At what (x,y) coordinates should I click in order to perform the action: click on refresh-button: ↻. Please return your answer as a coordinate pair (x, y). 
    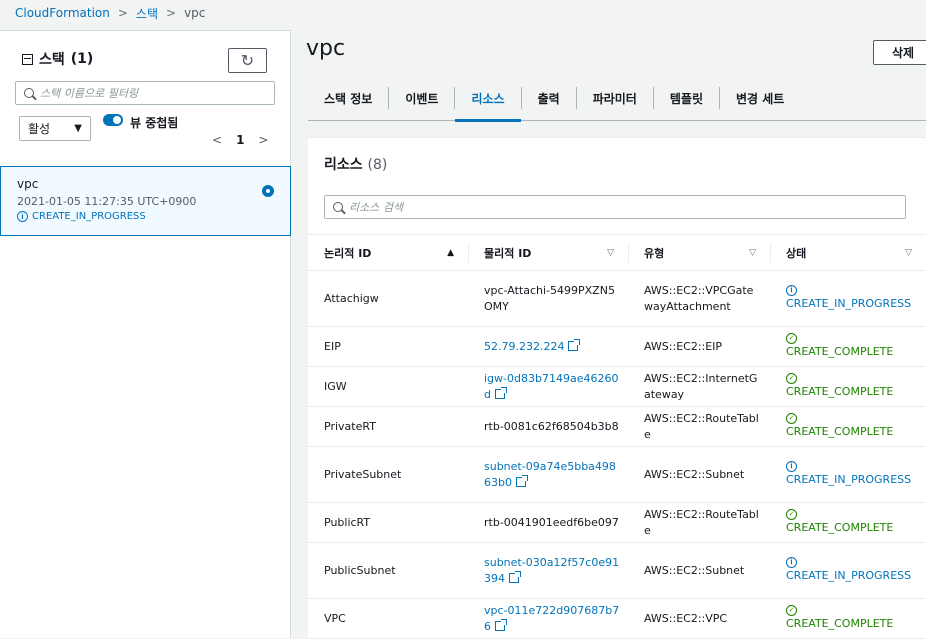
    Looking at the image, I should click on (247, 60).